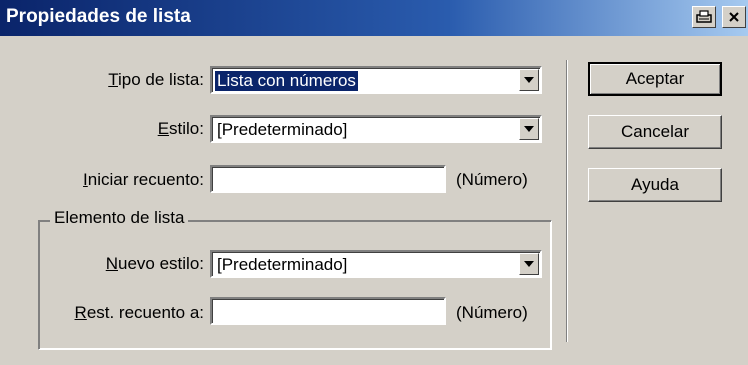 The image size is (748, 365). I want to click on rest-recuento-label: Rest. recuento a:, so click(139, 313).